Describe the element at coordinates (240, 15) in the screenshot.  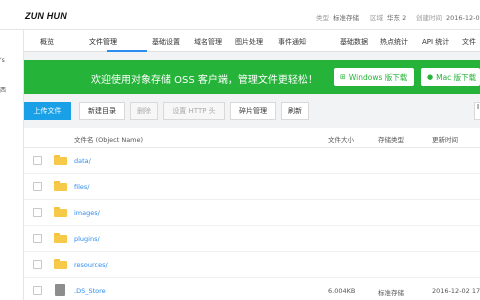
I see `top-bar: ZUN HUN 类型标准存储 区域华东 2 创建时间 2016-12-02` at that location.